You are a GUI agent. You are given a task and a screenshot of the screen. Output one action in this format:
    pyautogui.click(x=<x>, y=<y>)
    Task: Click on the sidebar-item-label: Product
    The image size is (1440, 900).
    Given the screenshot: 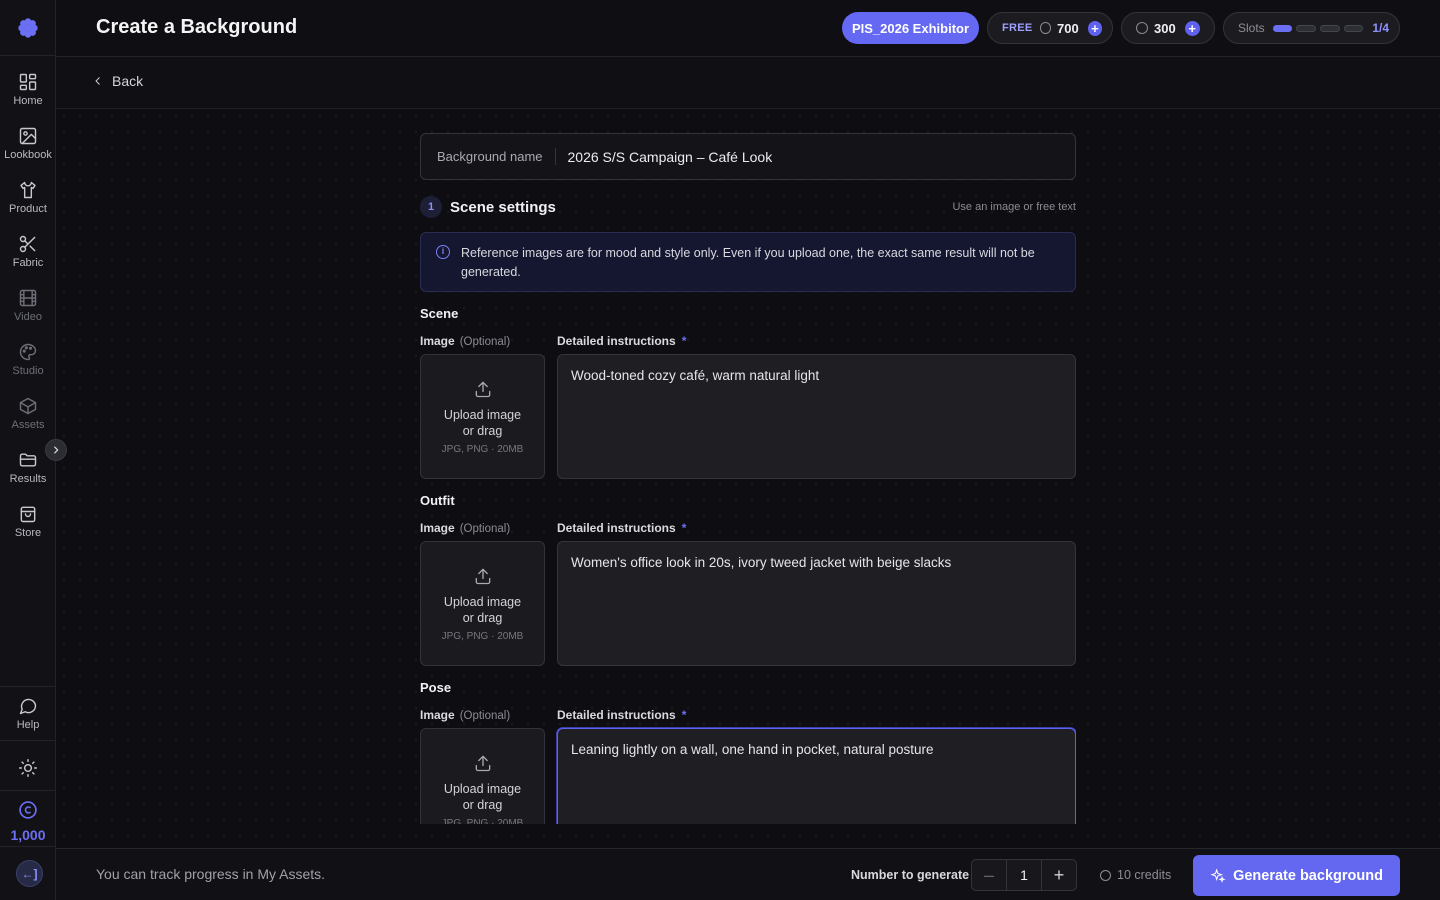 What is the action you would take?
    pyautogui.click(x=28, y=209)
    